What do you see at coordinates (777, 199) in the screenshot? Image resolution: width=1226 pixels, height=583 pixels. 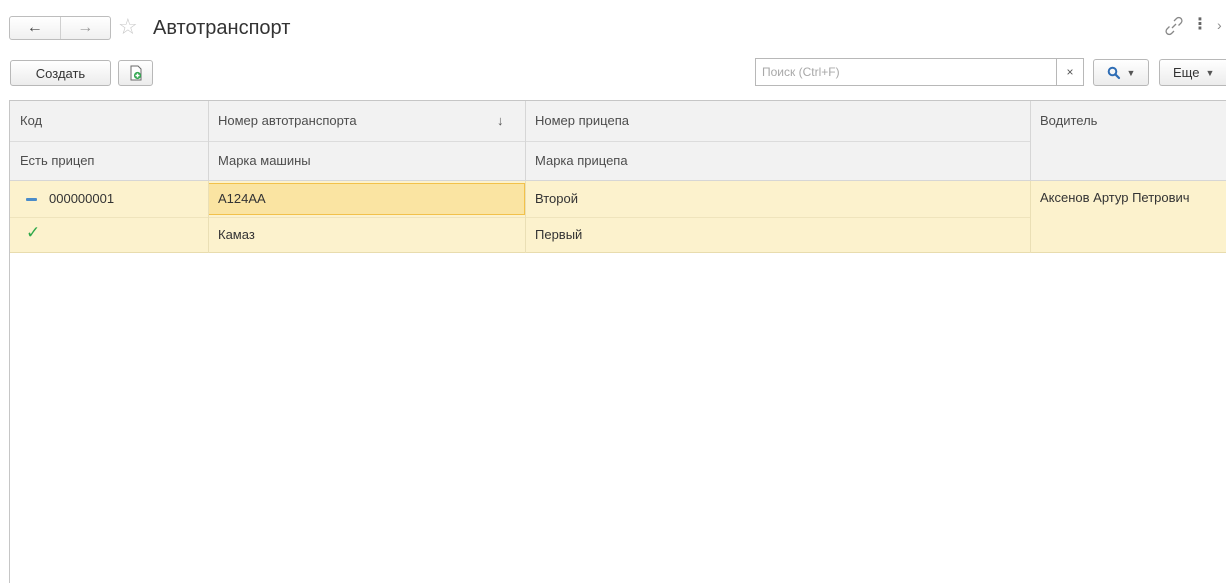 I see `cell-trailer-number: Второй` at bounding box center [777, 199].